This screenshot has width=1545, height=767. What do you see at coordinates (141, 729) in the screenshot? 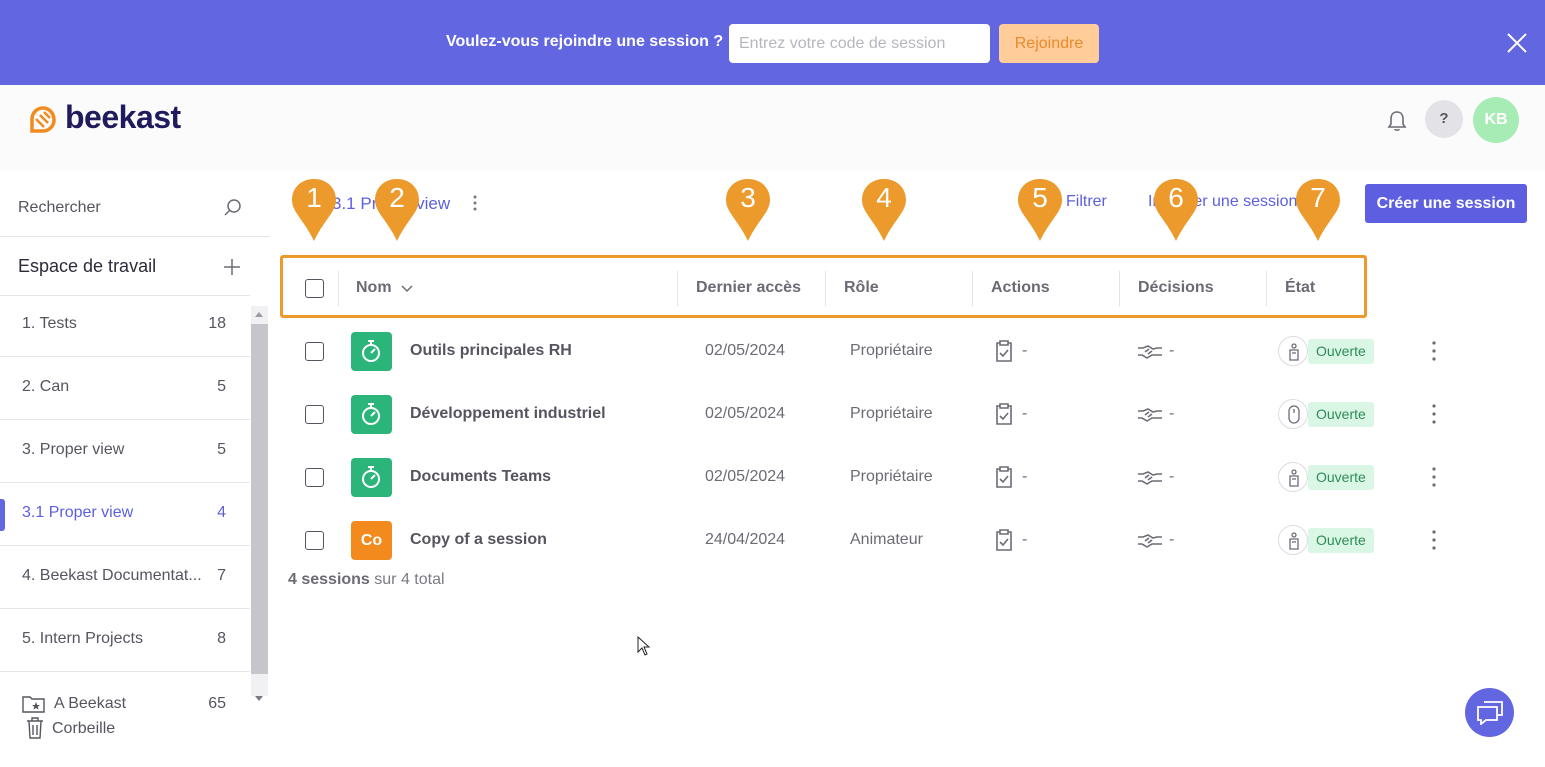
I see `sidebar-item-trash: Corbeille` at bounding box center [141, 729].